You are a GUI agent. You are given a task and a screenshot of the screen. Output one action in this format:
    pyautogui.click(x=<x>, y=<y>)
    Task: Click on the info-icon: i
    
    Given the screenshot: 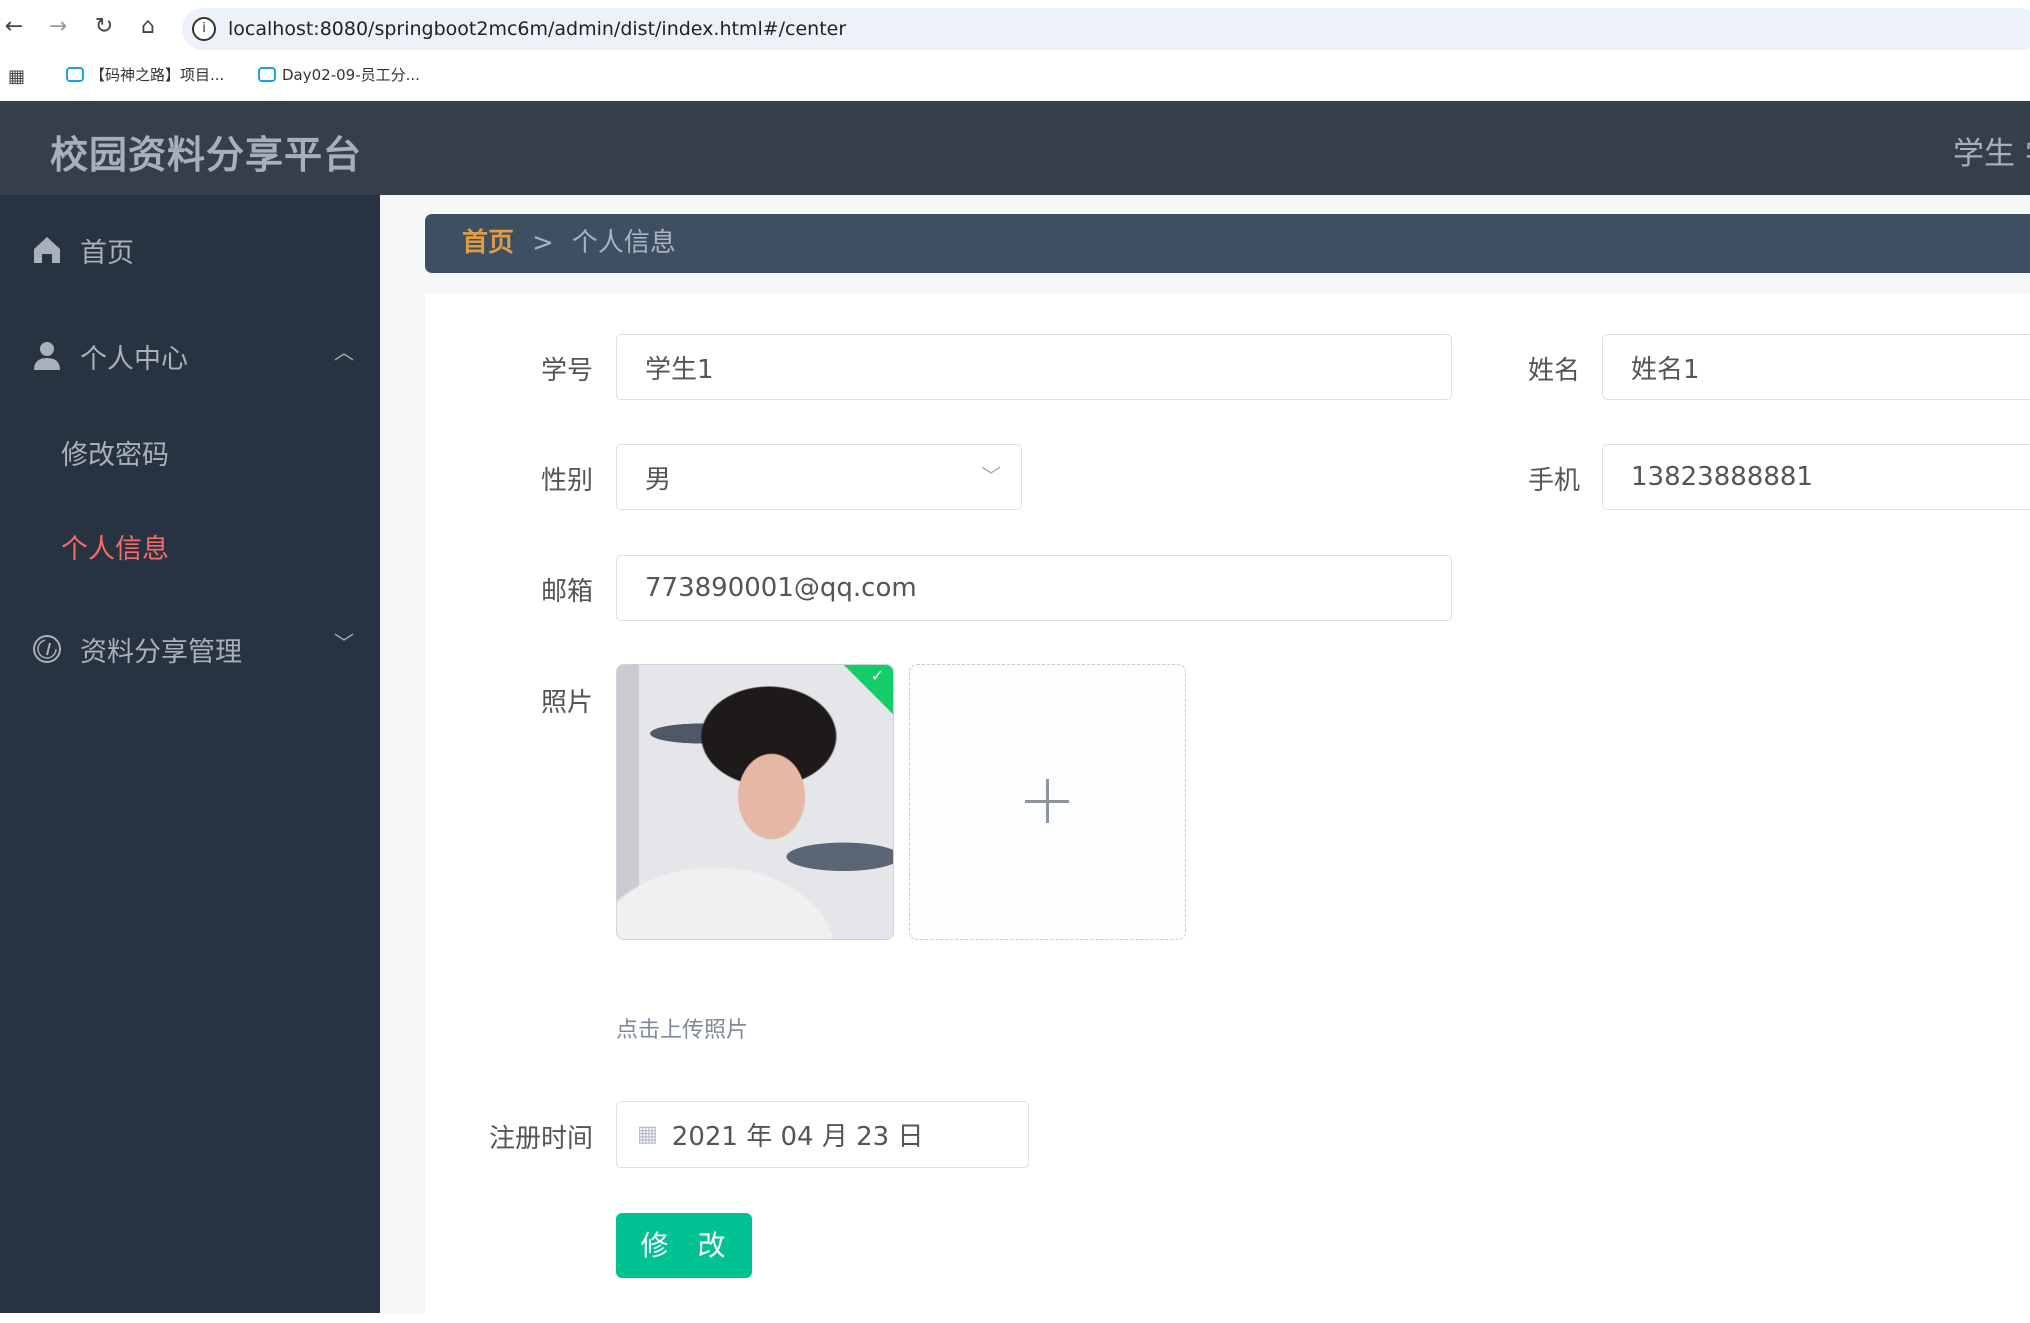 What is the action you would take?
    pyautogui.click(x=204, y=29)
    